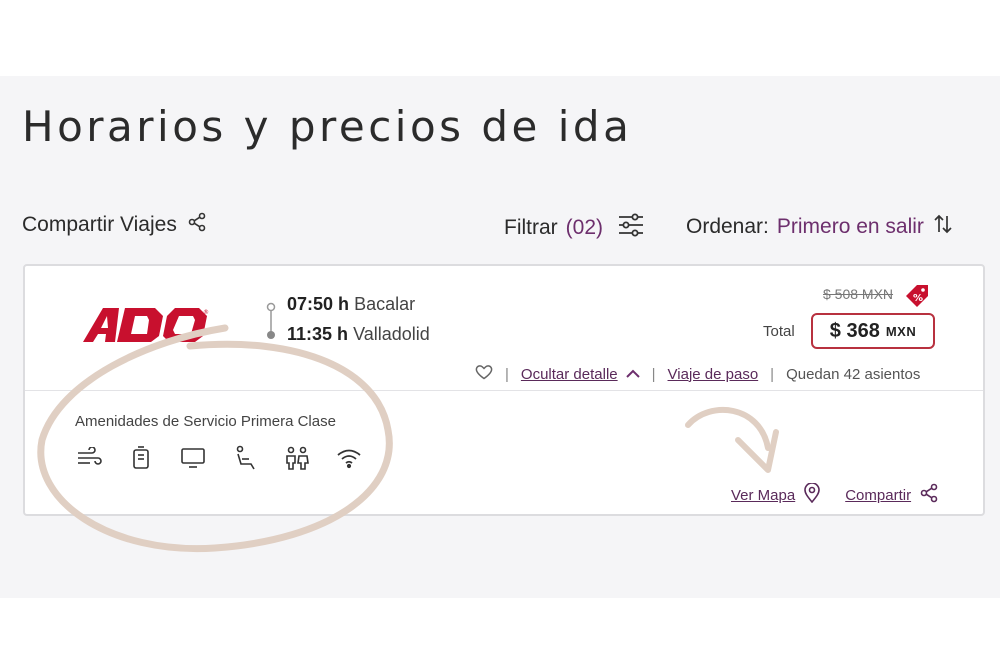  What do you see at coordinates (89, 458) in the screenshot?
I see `air-conditioning-icon` at bounding box center [89, 458].